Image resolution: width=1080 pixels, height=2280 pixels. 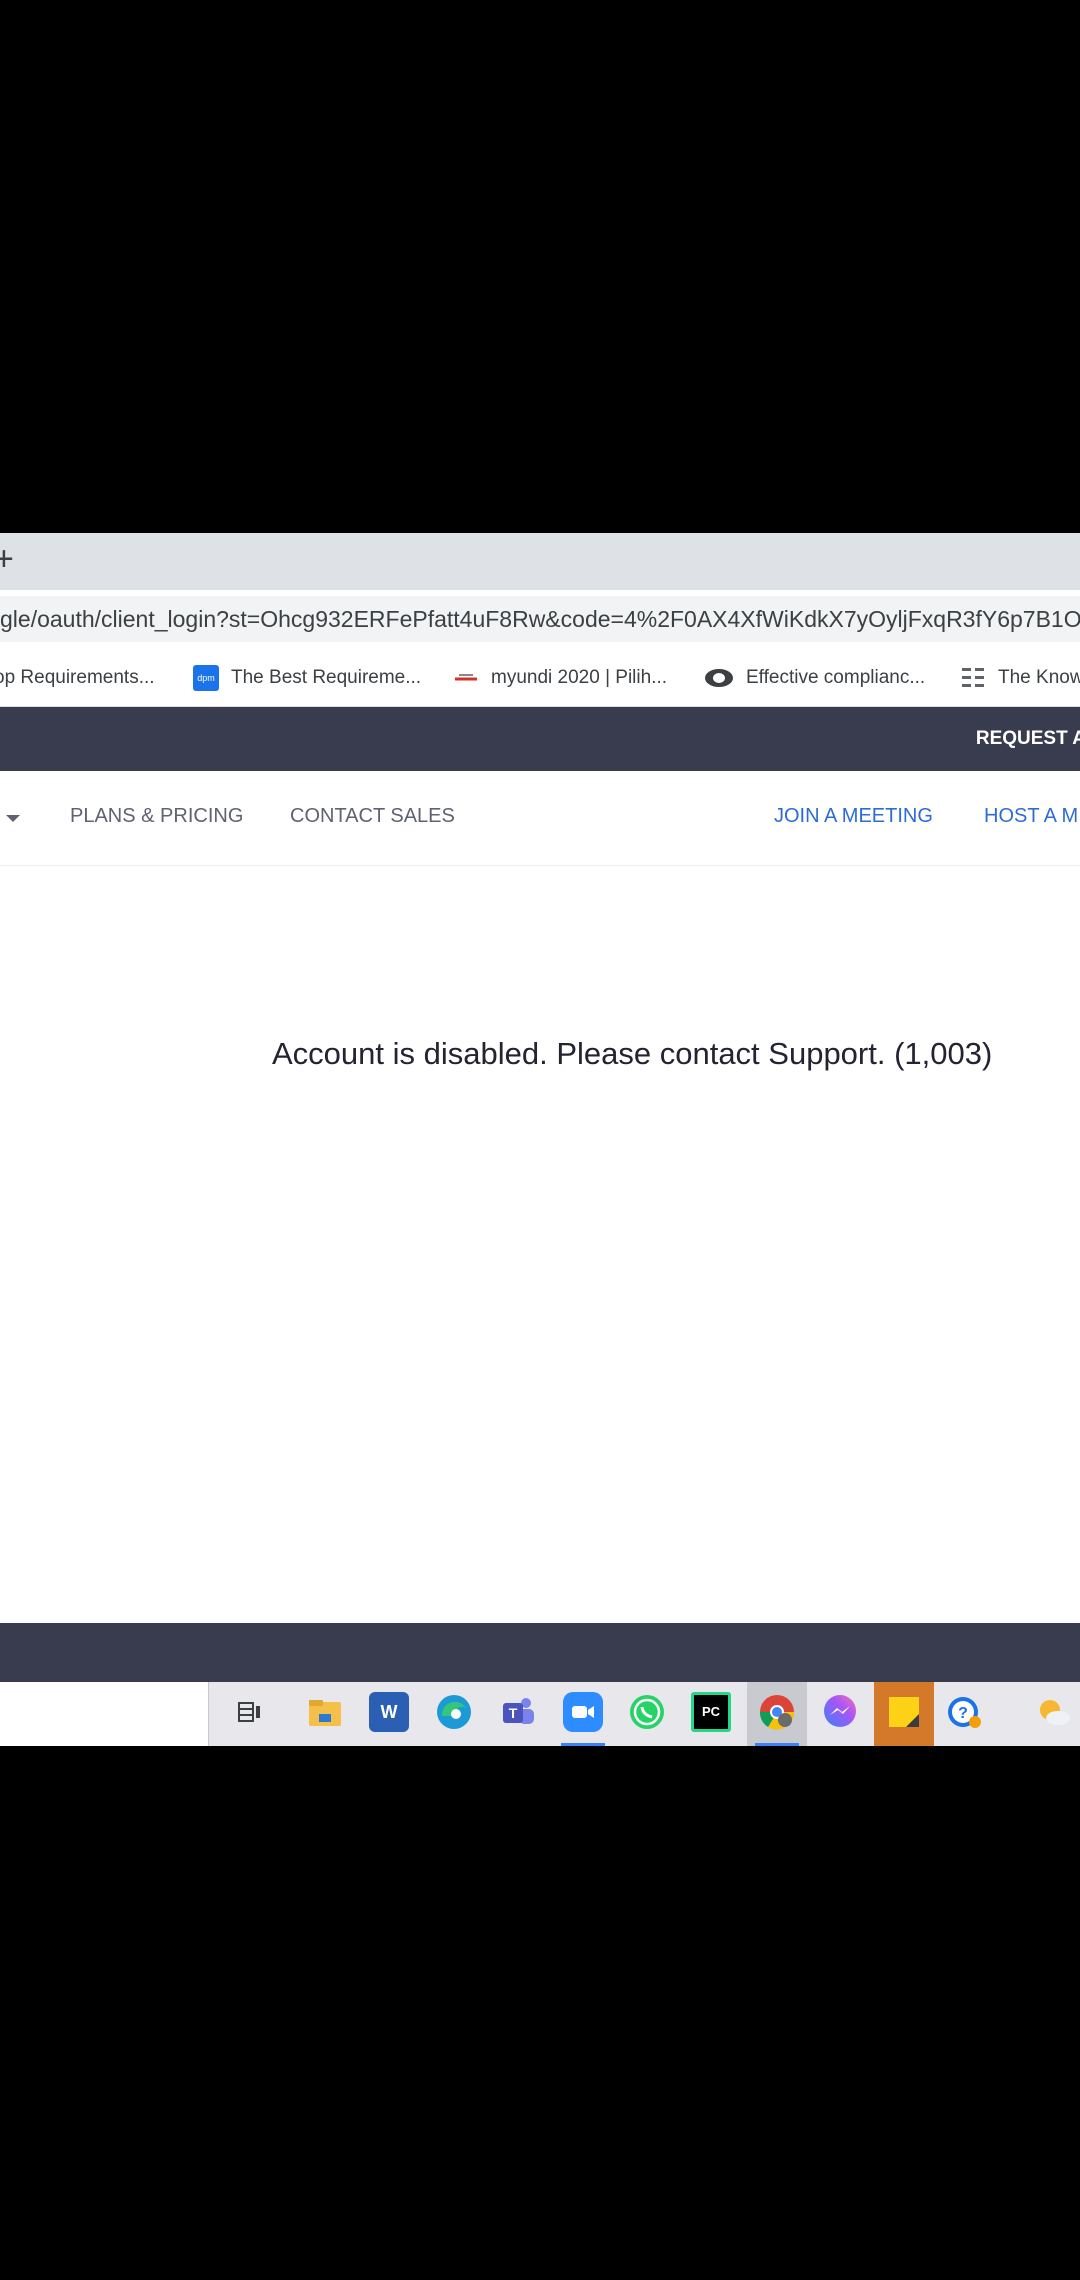 I want to click on nav-host-meeting: HOST A M, so click(x=1031, y=816).